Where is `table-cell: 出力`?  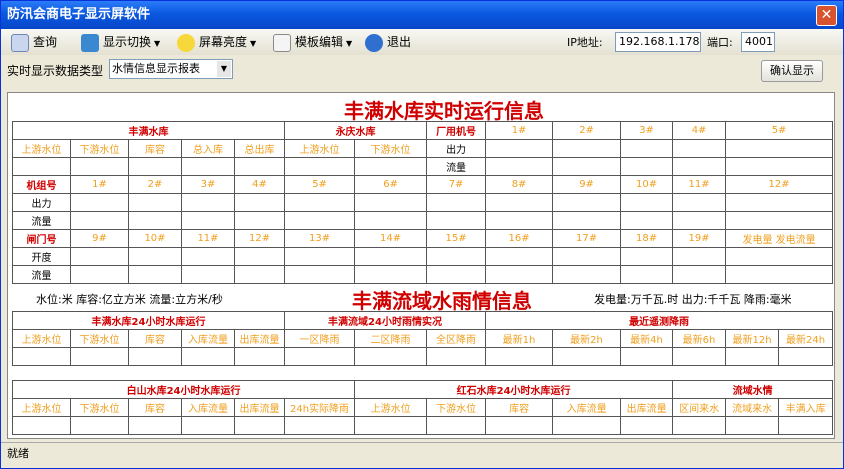
table-cell: 出力 is located at coordinates (456, 148).